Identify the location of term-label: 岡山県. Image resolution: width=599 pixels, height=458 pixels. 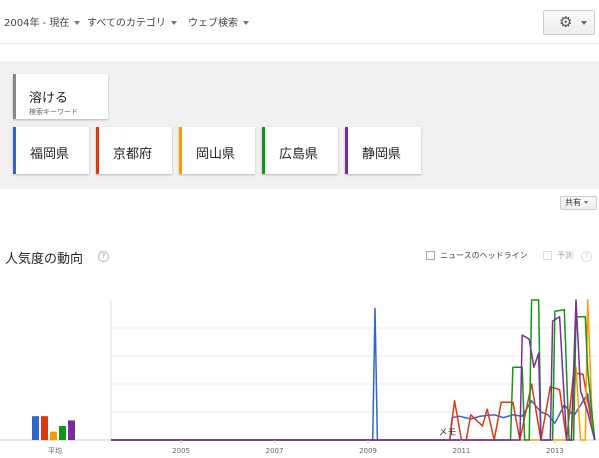
(216, 154).